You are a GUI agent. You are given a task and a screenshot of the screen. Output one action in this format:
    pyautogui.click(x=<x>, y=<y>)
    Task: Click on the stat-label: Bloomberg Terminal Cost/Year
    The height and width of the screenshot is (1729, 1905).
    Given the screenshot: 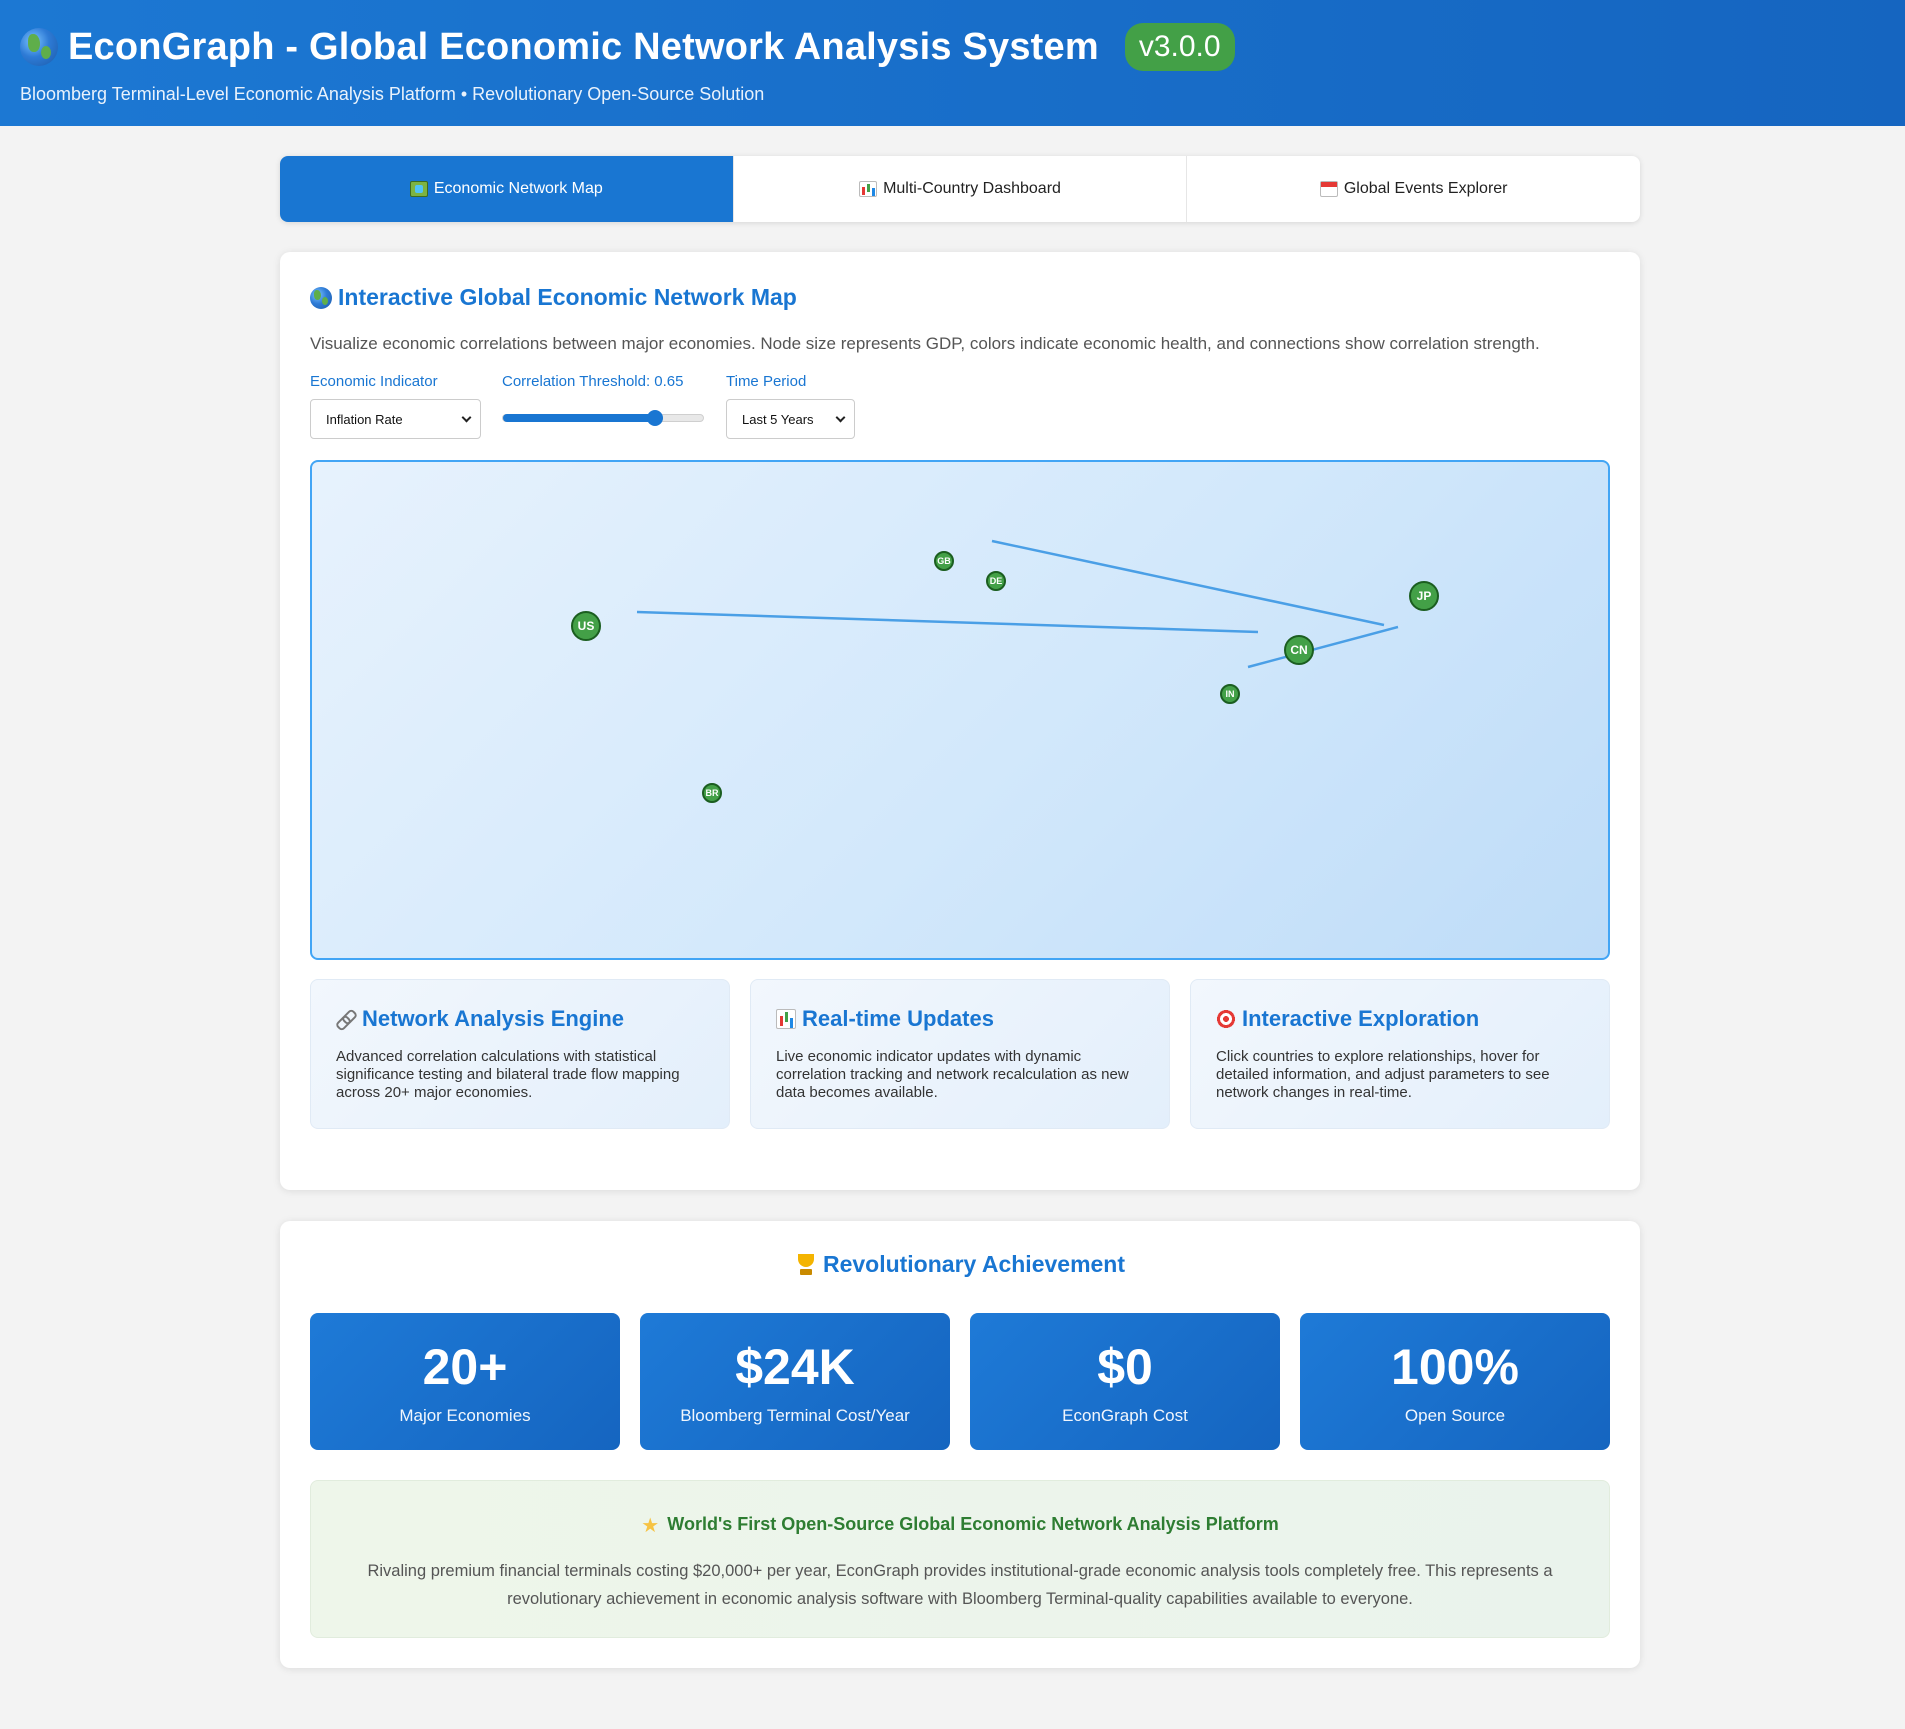 What is the action you would take?
    pyautogui.click(x=795, y=1415)
    